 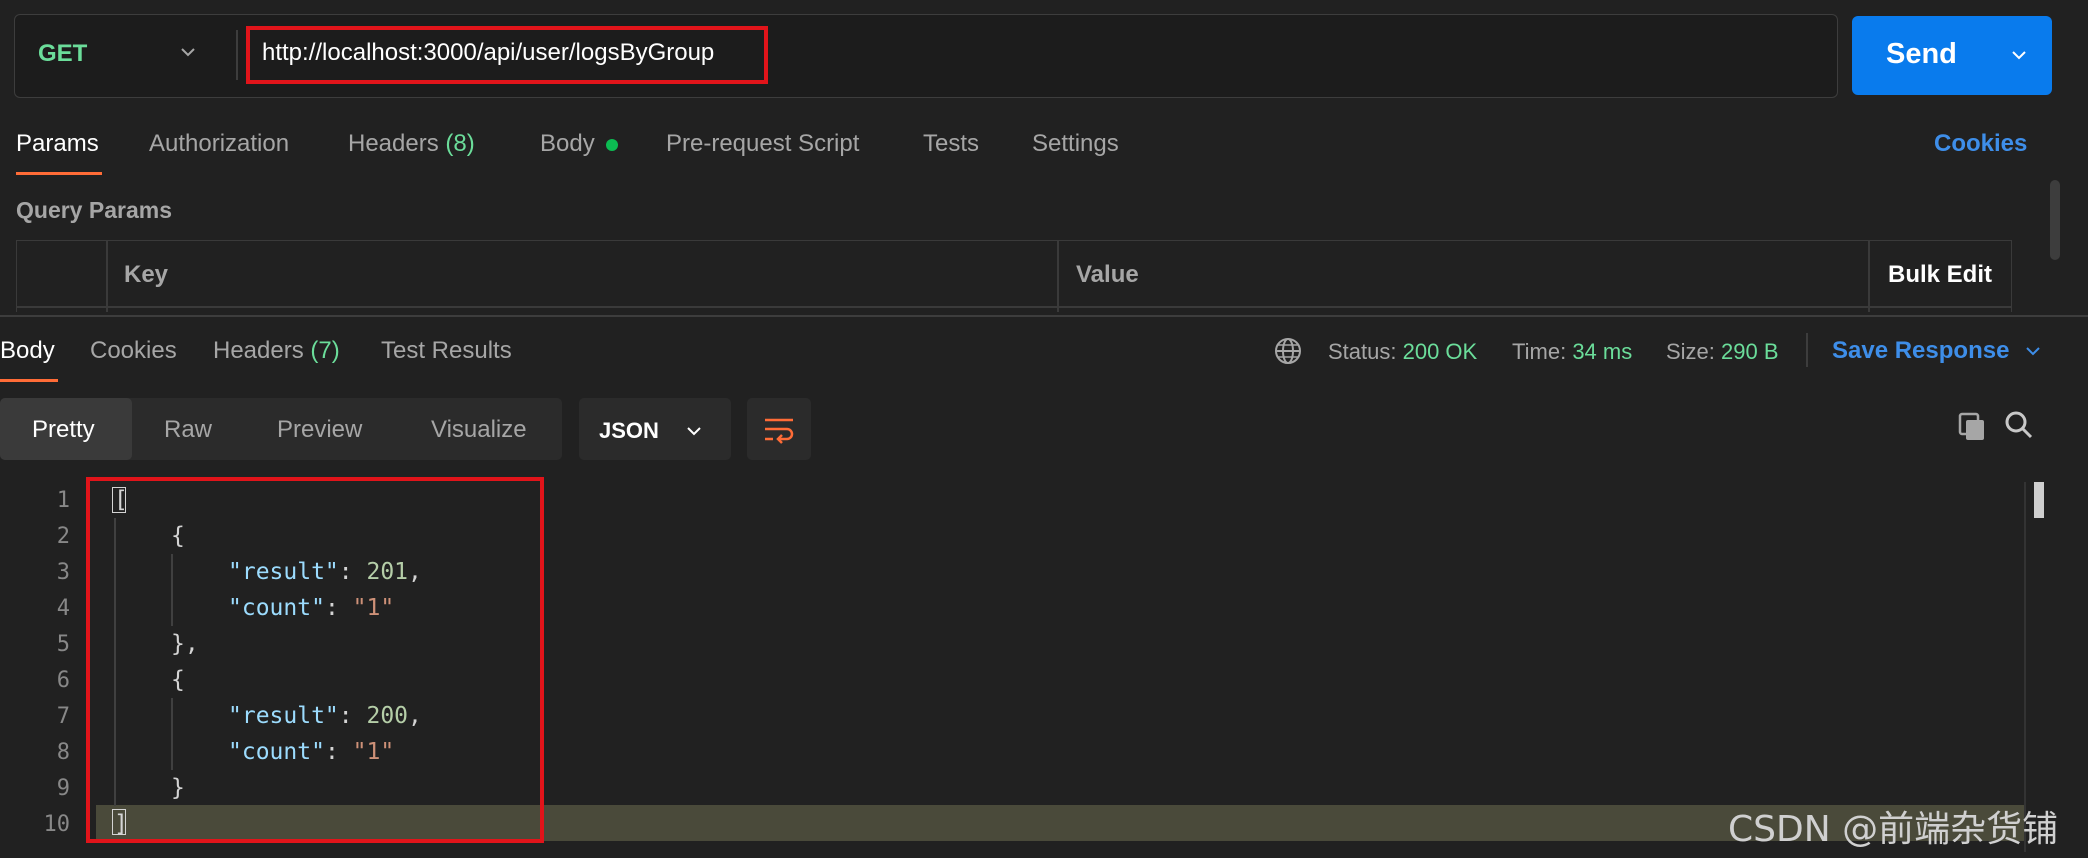 What do you see at coordinates (2055, 220) in the screenshot?
I see `request-scrollbar` at bounding box center [2055, 220].